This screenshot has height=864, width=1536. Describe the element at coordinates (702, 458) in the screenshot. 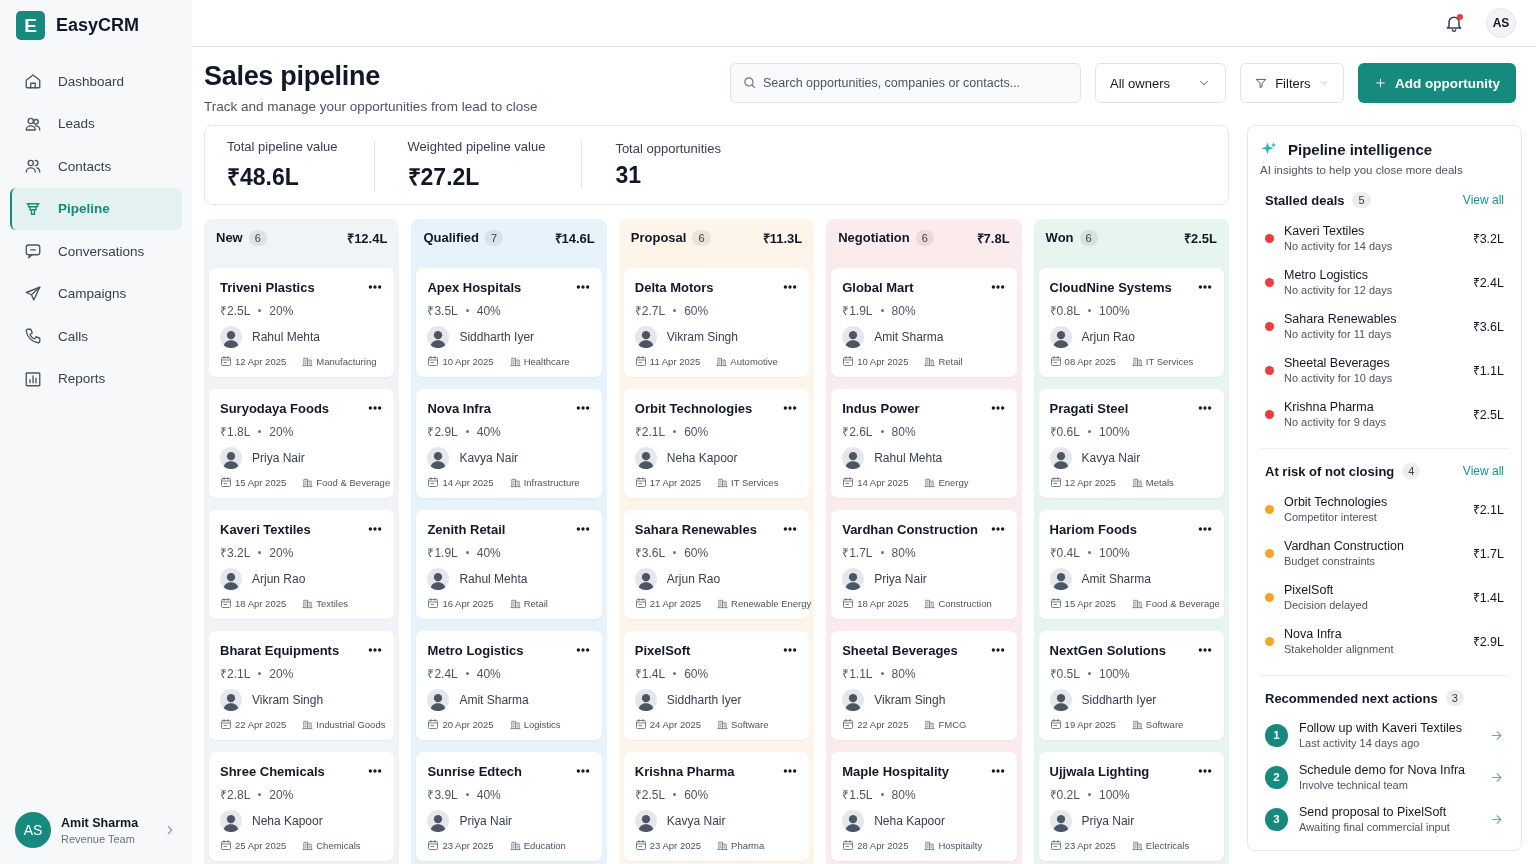

I see `owner-name: Neha Kapoor` at that location.